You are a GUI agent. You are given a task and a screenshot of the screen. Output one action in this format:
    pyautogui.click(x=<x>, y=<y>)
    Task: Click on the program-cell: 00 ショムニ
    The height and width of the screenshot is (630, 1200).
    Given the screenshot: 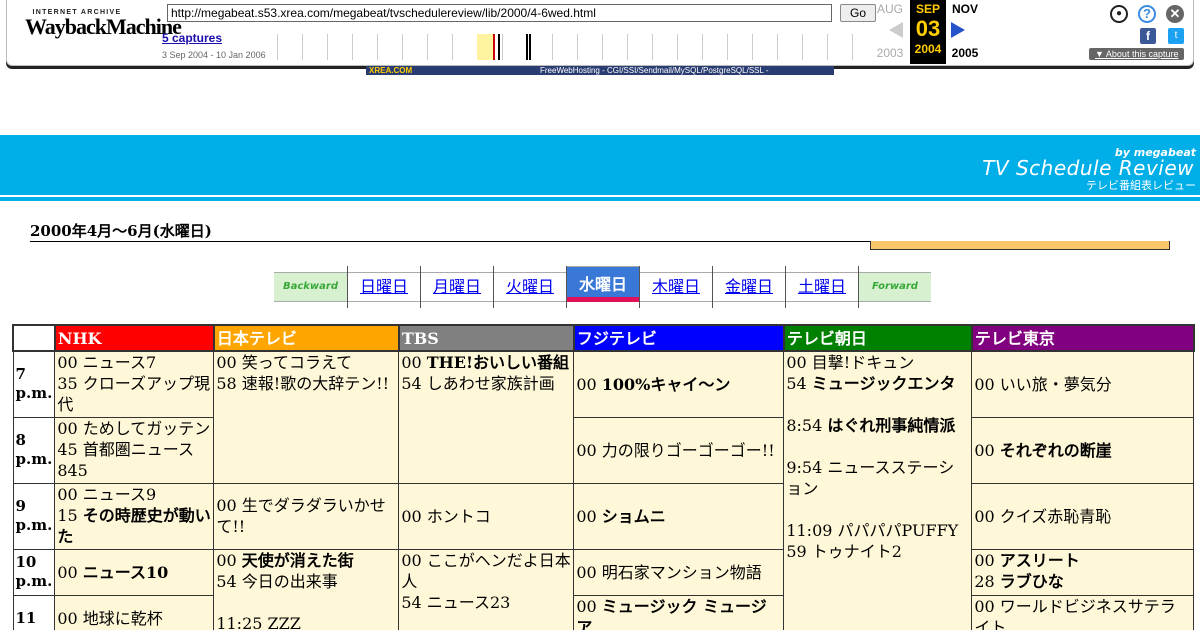 What is the action you would take?
    pyautogui.click(x=679, y=516)
    